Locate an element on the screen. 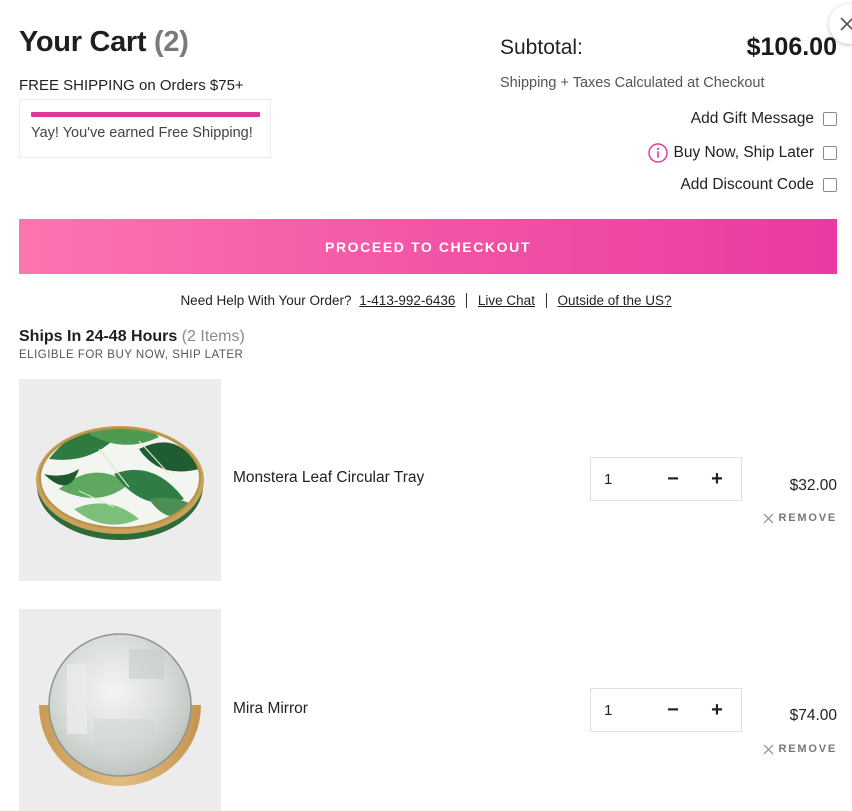 Image resolution: width=852 pixels, height=811 pixels. live-chat-link: Live Chat is located at coordinates (506, 300).